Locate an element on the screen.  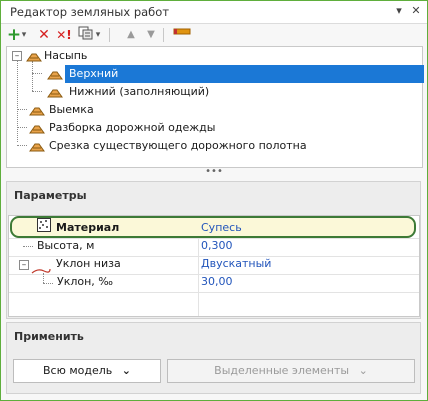
property-value-slope: 30,00 is located at coordinates (217, 282).